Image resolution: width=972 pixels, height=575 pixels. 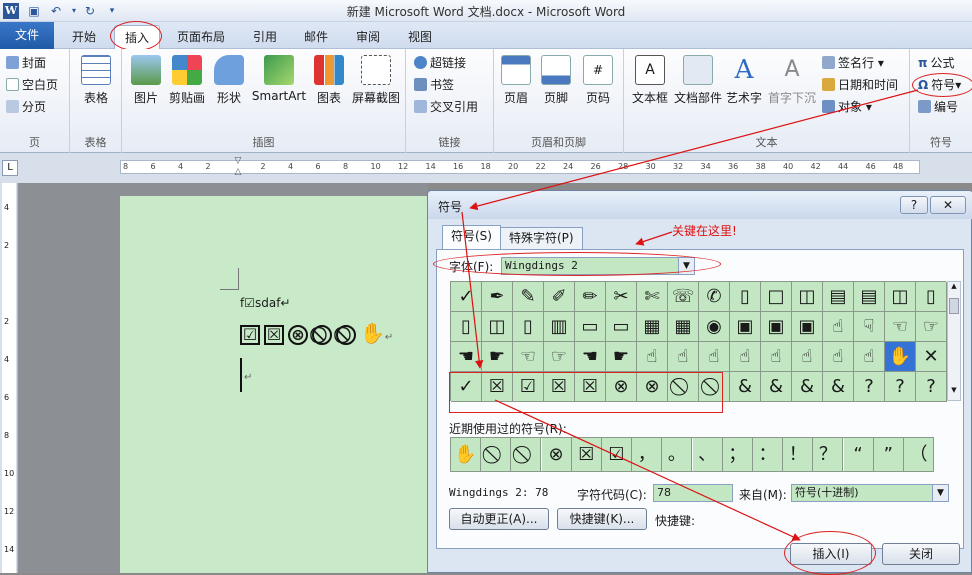 What do you see at coordinates (472, 290) in the screenshot?
I see `arrow-to-row` at bounding box center [472, 290].